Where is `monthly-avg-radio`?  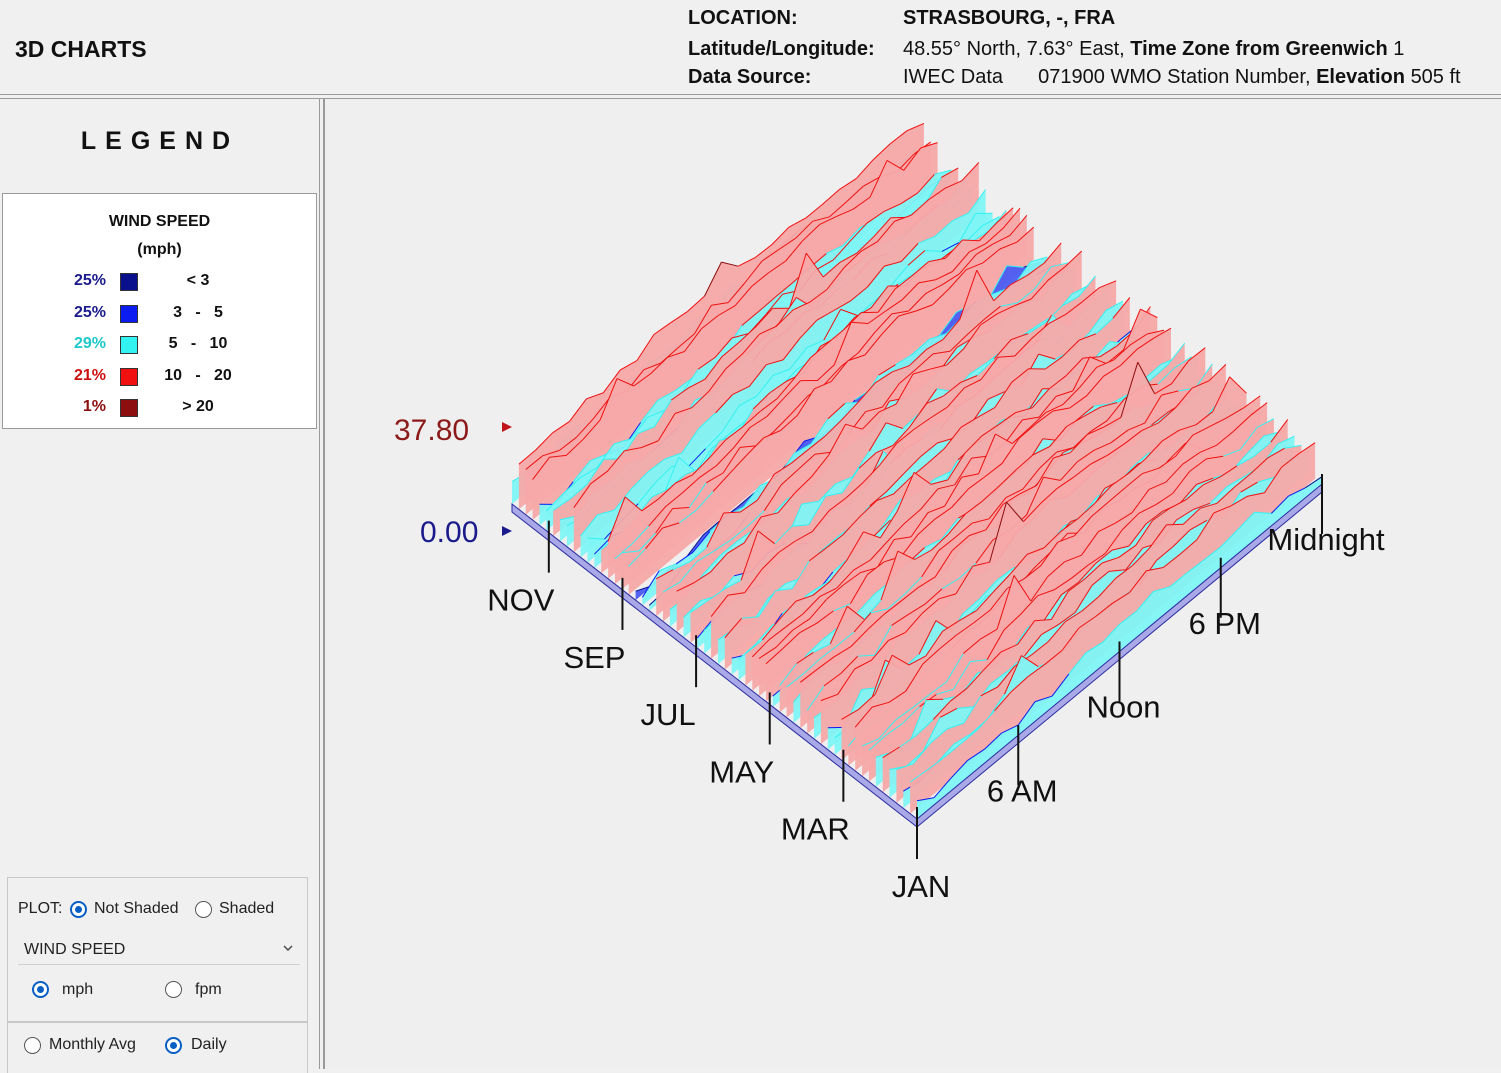
monthly-avg-radio is located at coordinates (32, 1045).